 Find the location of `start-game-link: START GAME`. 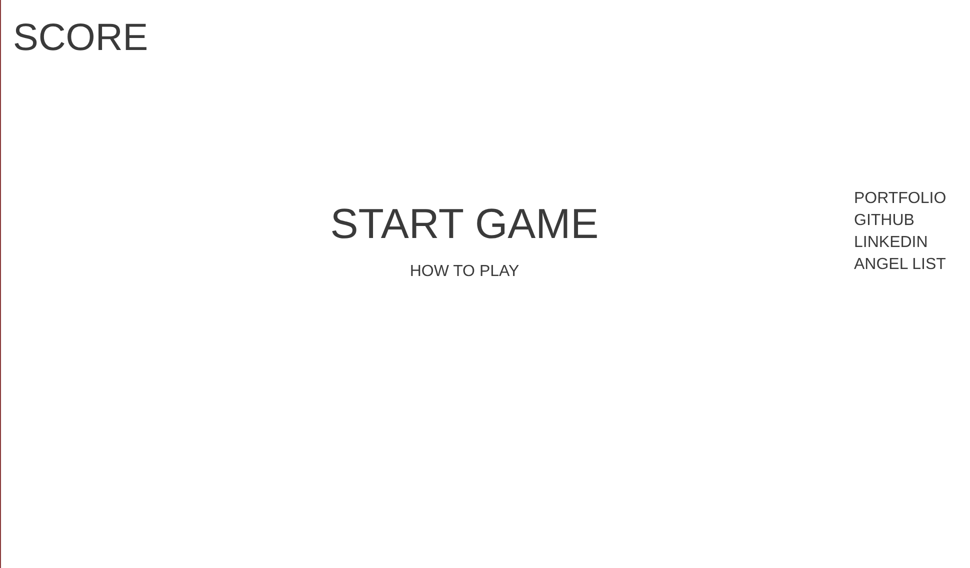

start-game-link: START GAME is located at coordinates (464, 224).